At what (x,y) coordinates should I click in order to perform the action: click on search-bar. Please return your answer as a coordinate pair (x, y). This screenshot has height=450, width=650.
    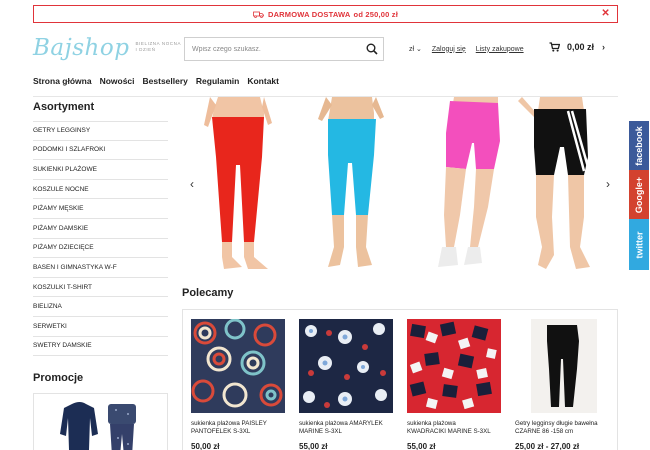
    Looking at the image, I should click on (284, 49).